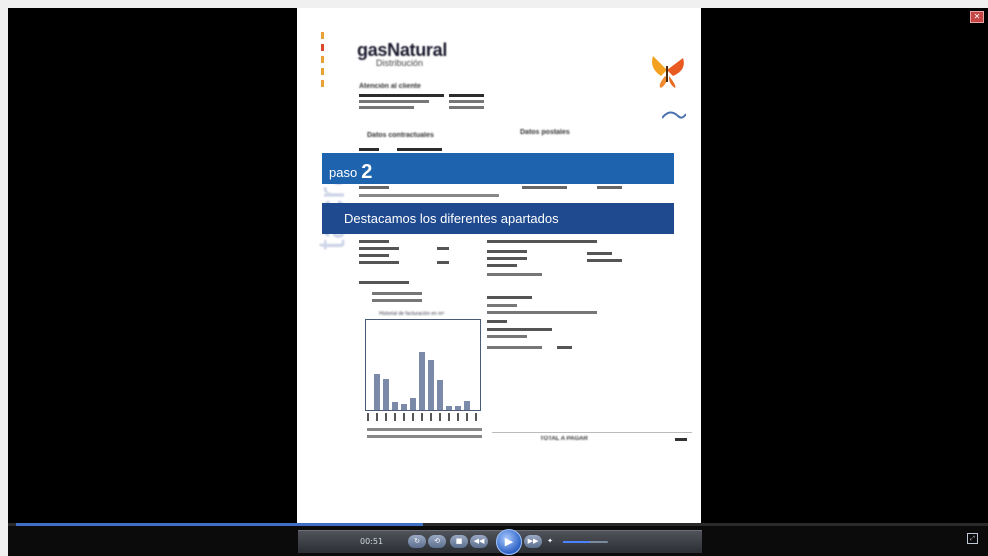 The width and height of the screenshot is (988, 556). I want to click on seek-progress, so click(220, 524).